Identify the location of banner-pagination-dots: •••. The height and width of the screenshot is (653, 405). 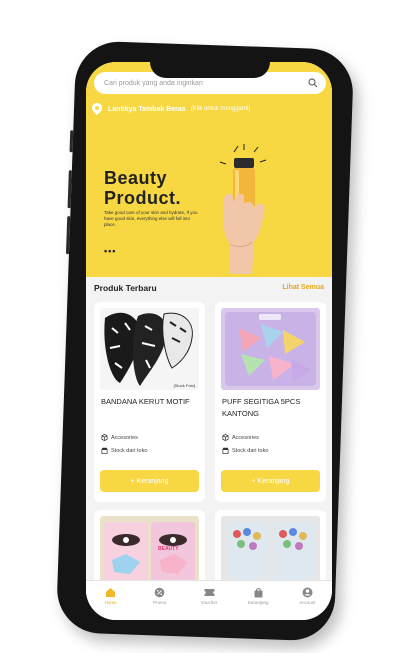
(110, 251).